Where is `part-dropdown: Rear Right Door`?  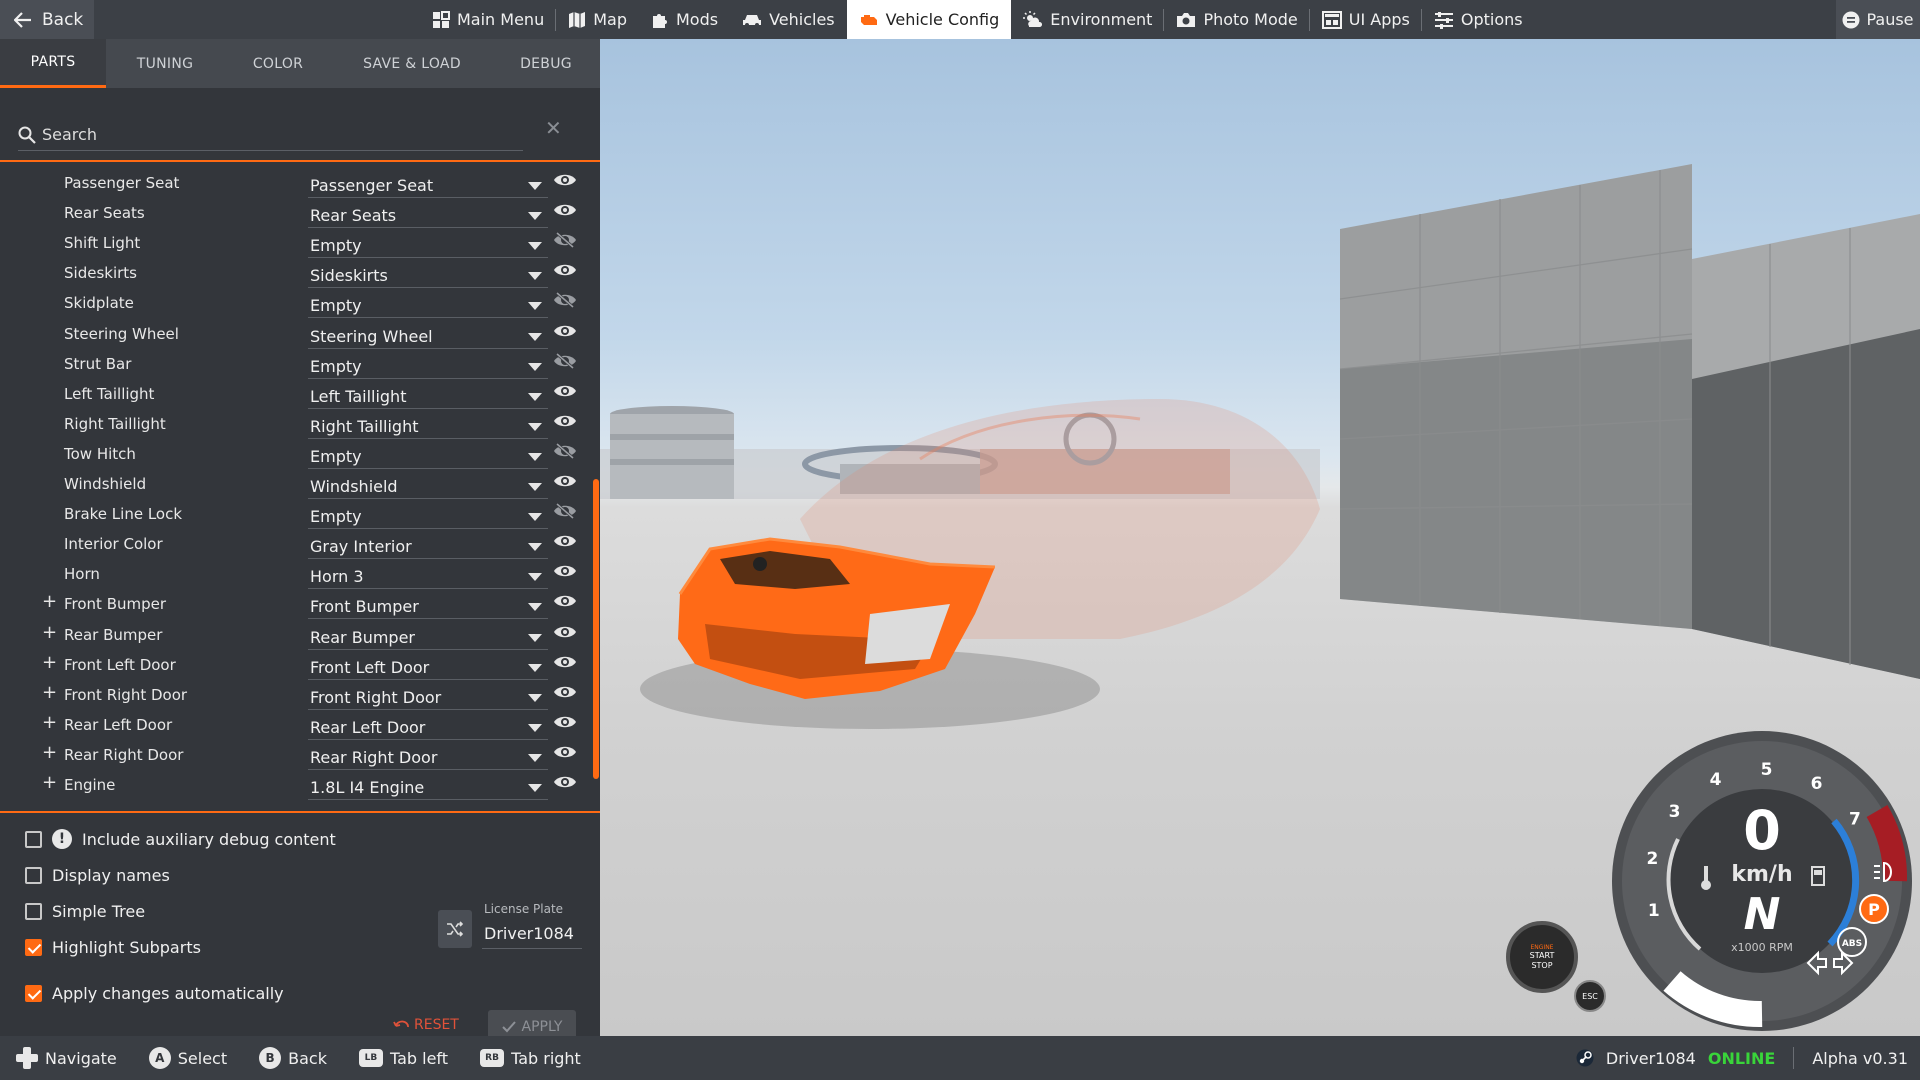
part-dropdown: Rear Right Door is located at coordinates (428, 756).